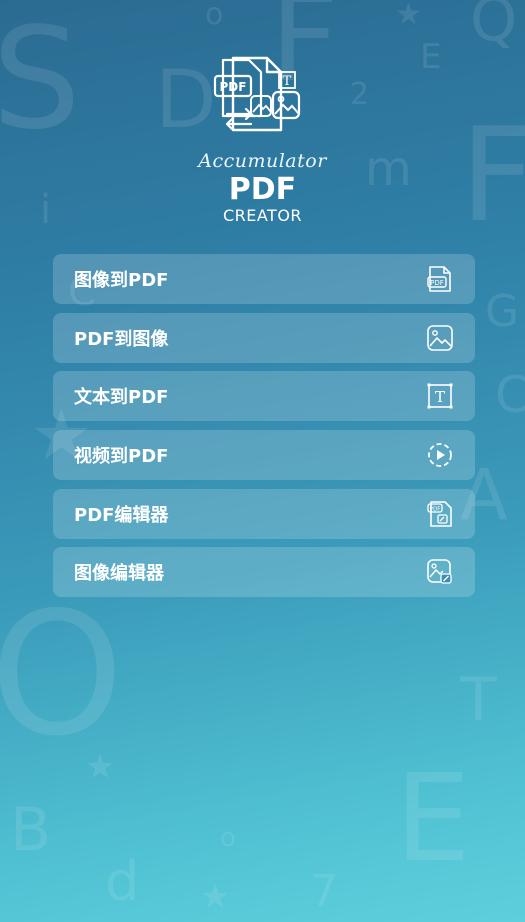 This screenshot has height=922, width=525. Describe the element at coordinates (262, 189) in the screenshot. I see `logo-title: PDF` at that location.